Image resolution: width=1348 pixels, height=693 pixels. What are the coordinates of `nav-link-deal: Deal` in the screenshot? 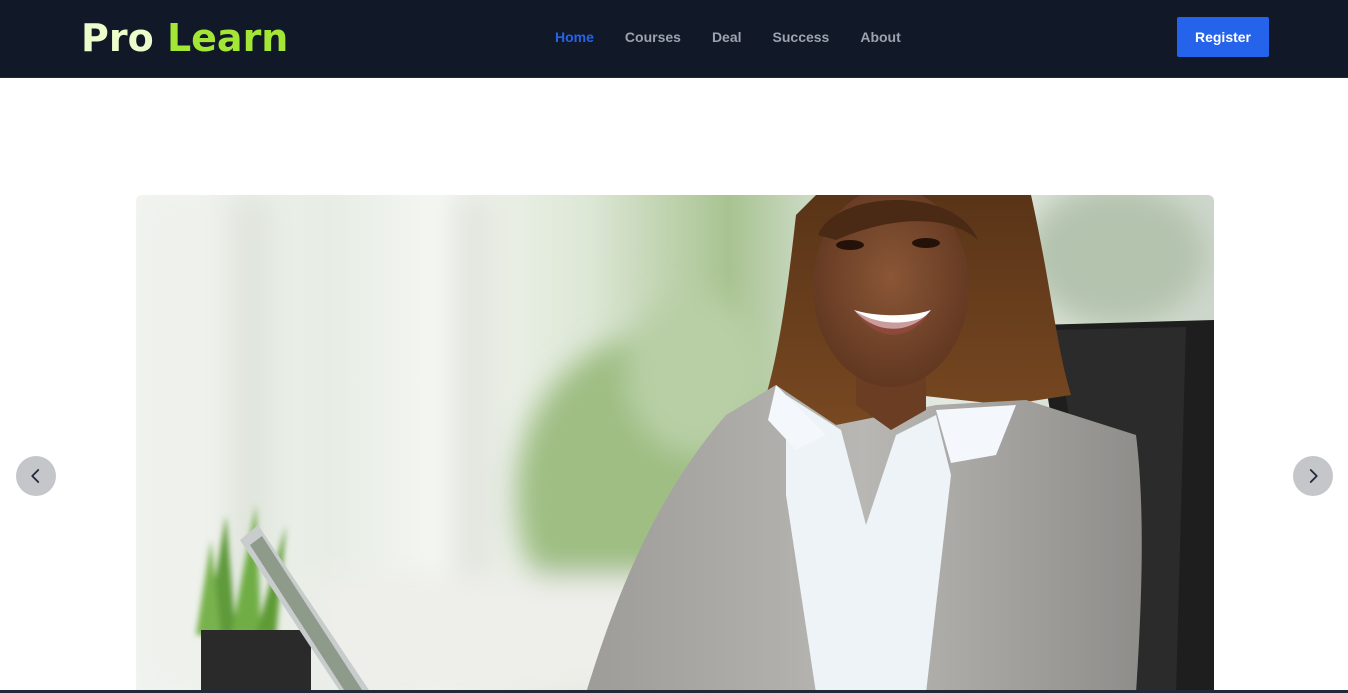 It's located at (727, 37).